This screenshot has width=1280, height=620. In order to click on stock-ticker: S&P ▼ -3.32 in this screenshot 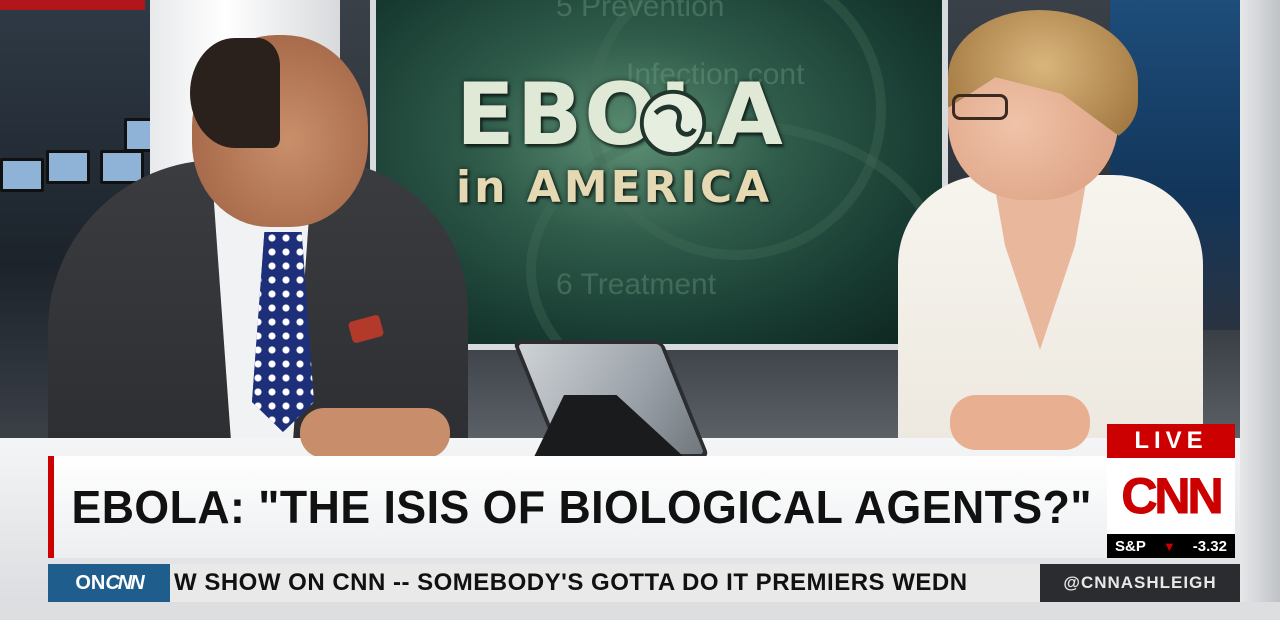, I will do `click(1171, 546)`.